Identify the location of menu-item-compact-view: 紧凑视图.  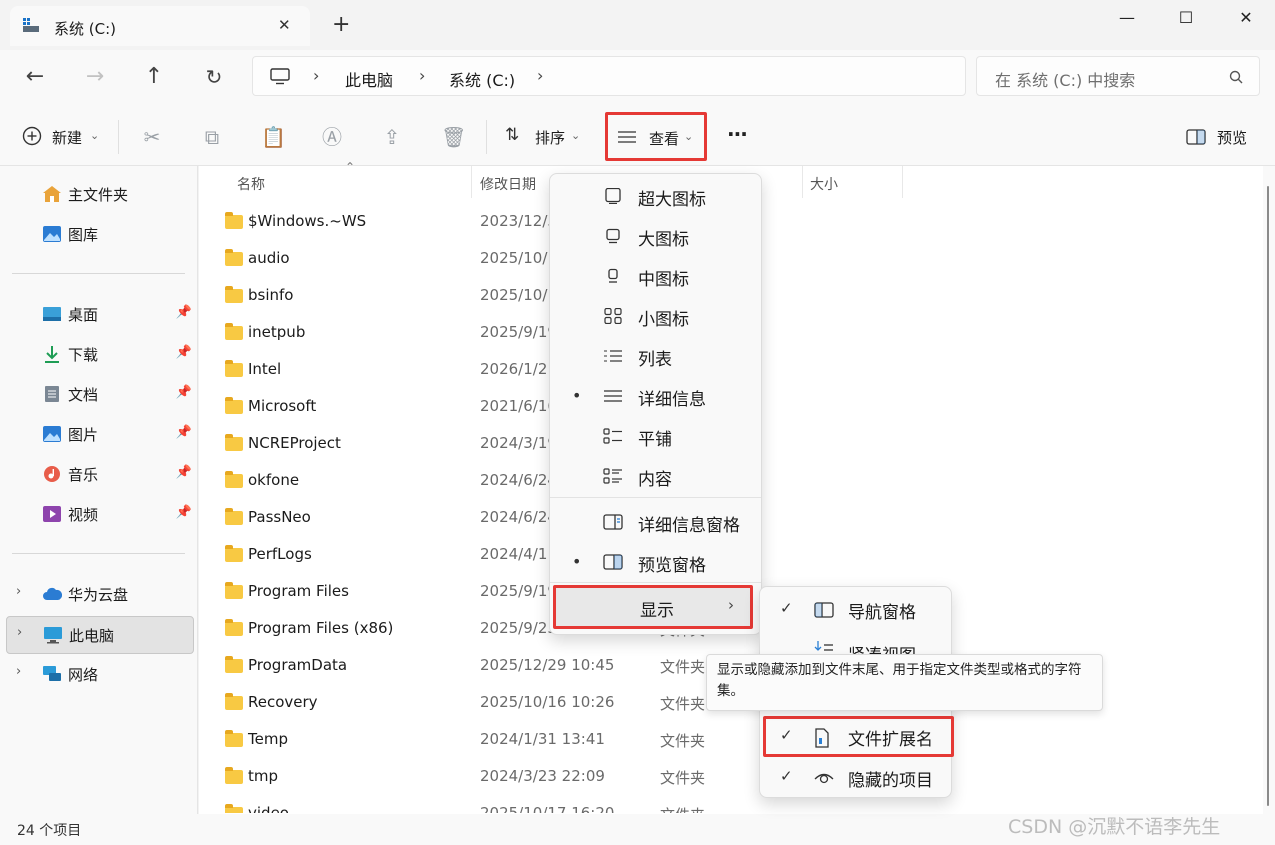
(856, 643).